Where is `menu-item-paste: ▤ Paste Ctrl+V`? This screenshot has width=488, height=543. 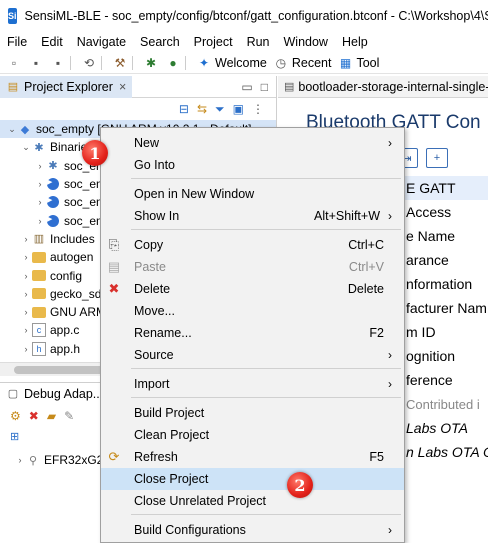 menu-item-paste: ▤ Paste Ctrl+V is located at coordinates (252, 267).